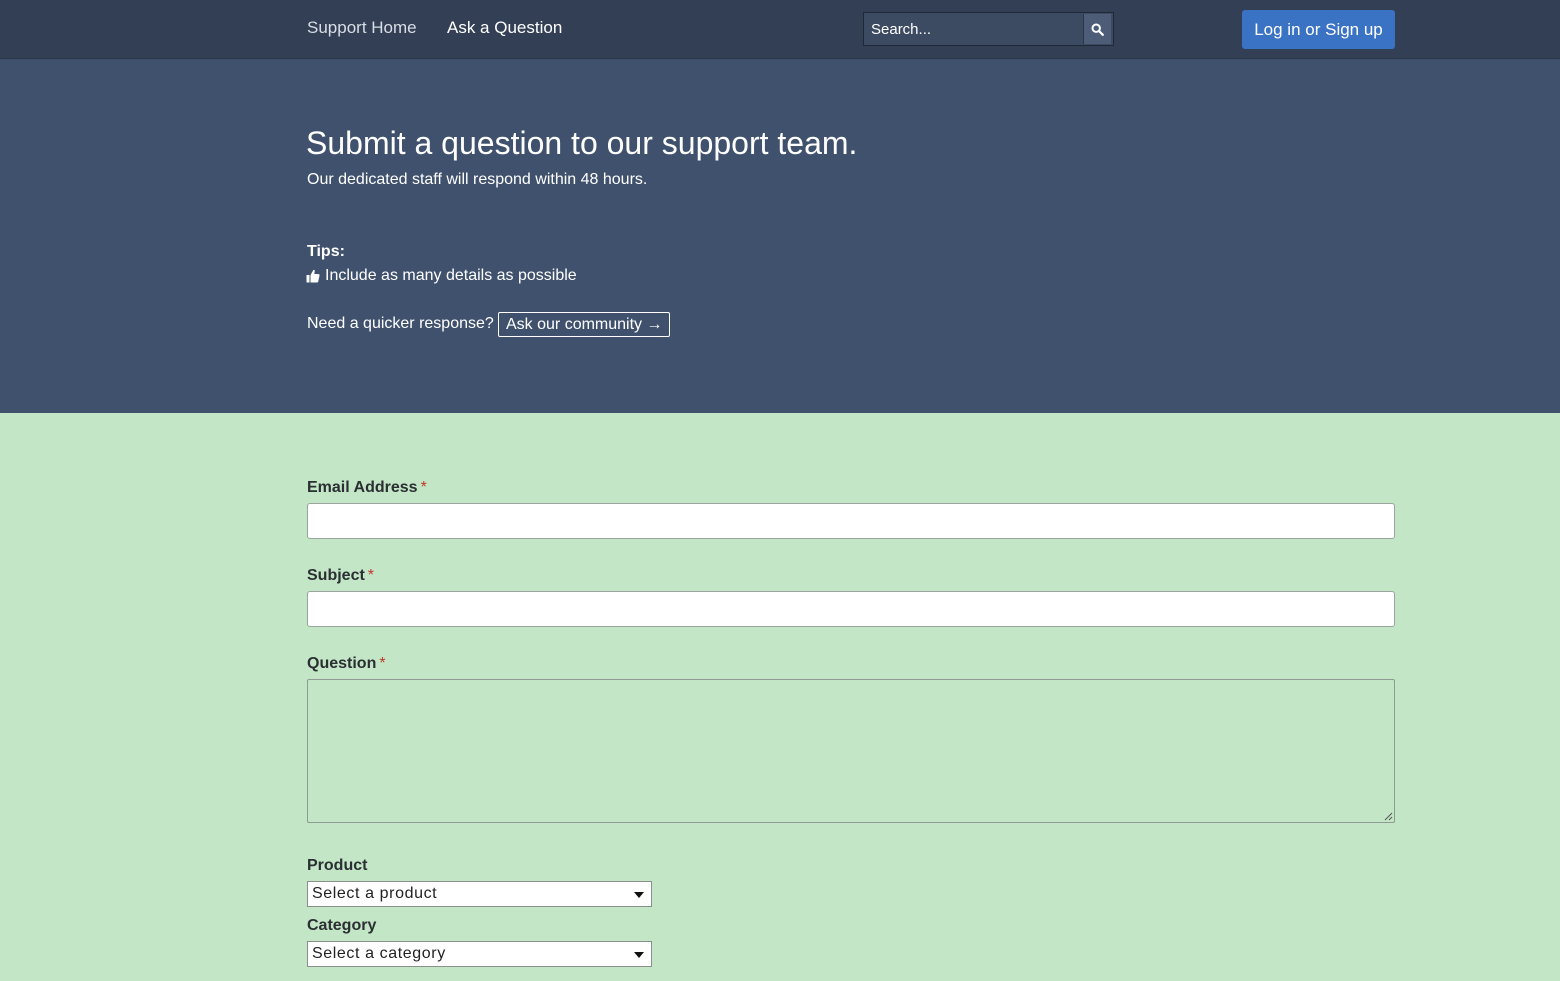 The width and height of the screenshot is (1560, 981). I want to click on search-input, so click(973, 29).